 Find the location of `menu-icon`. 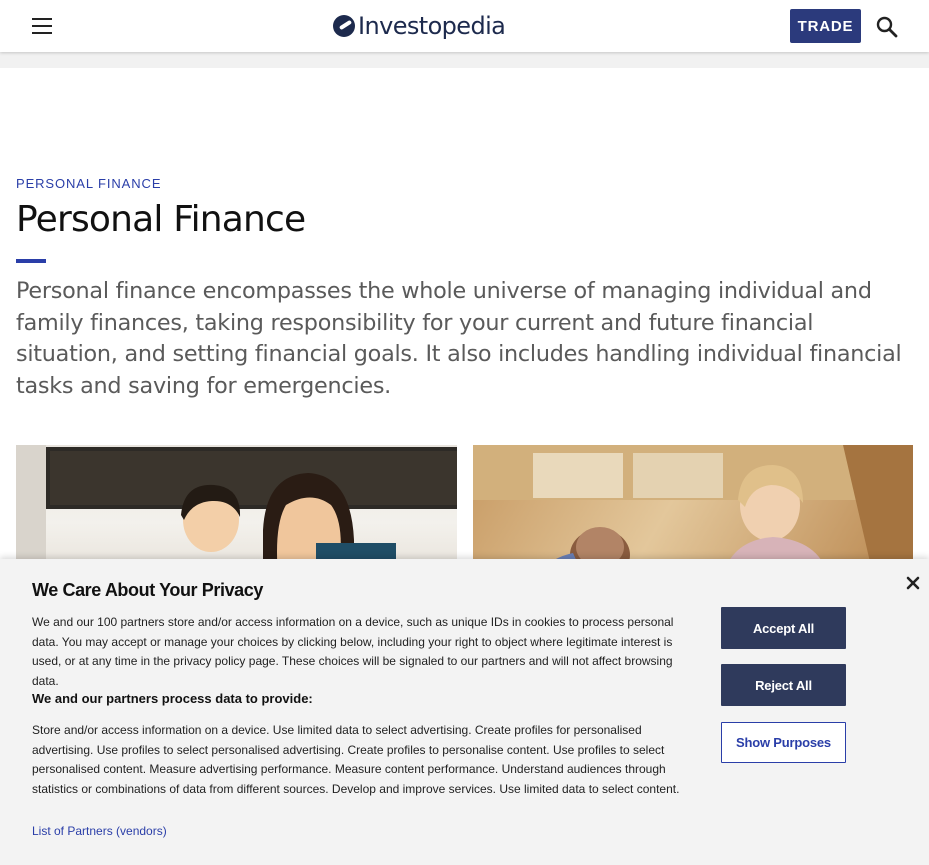

menu-icon is located at coordinates (42, 26).